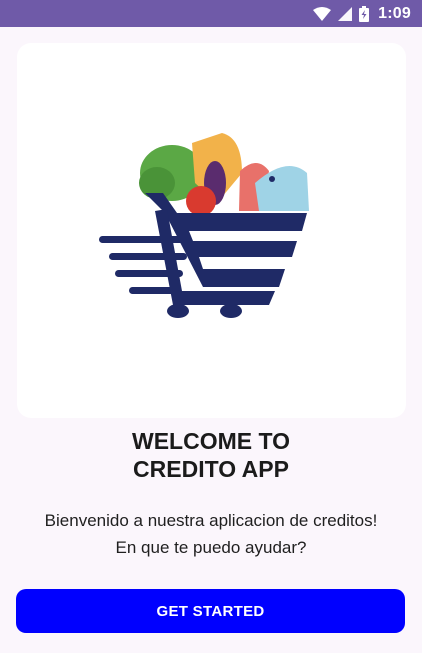  Describe the element at coordinates (364, 13) in the screenshot. I see `battery-icon` at that location.